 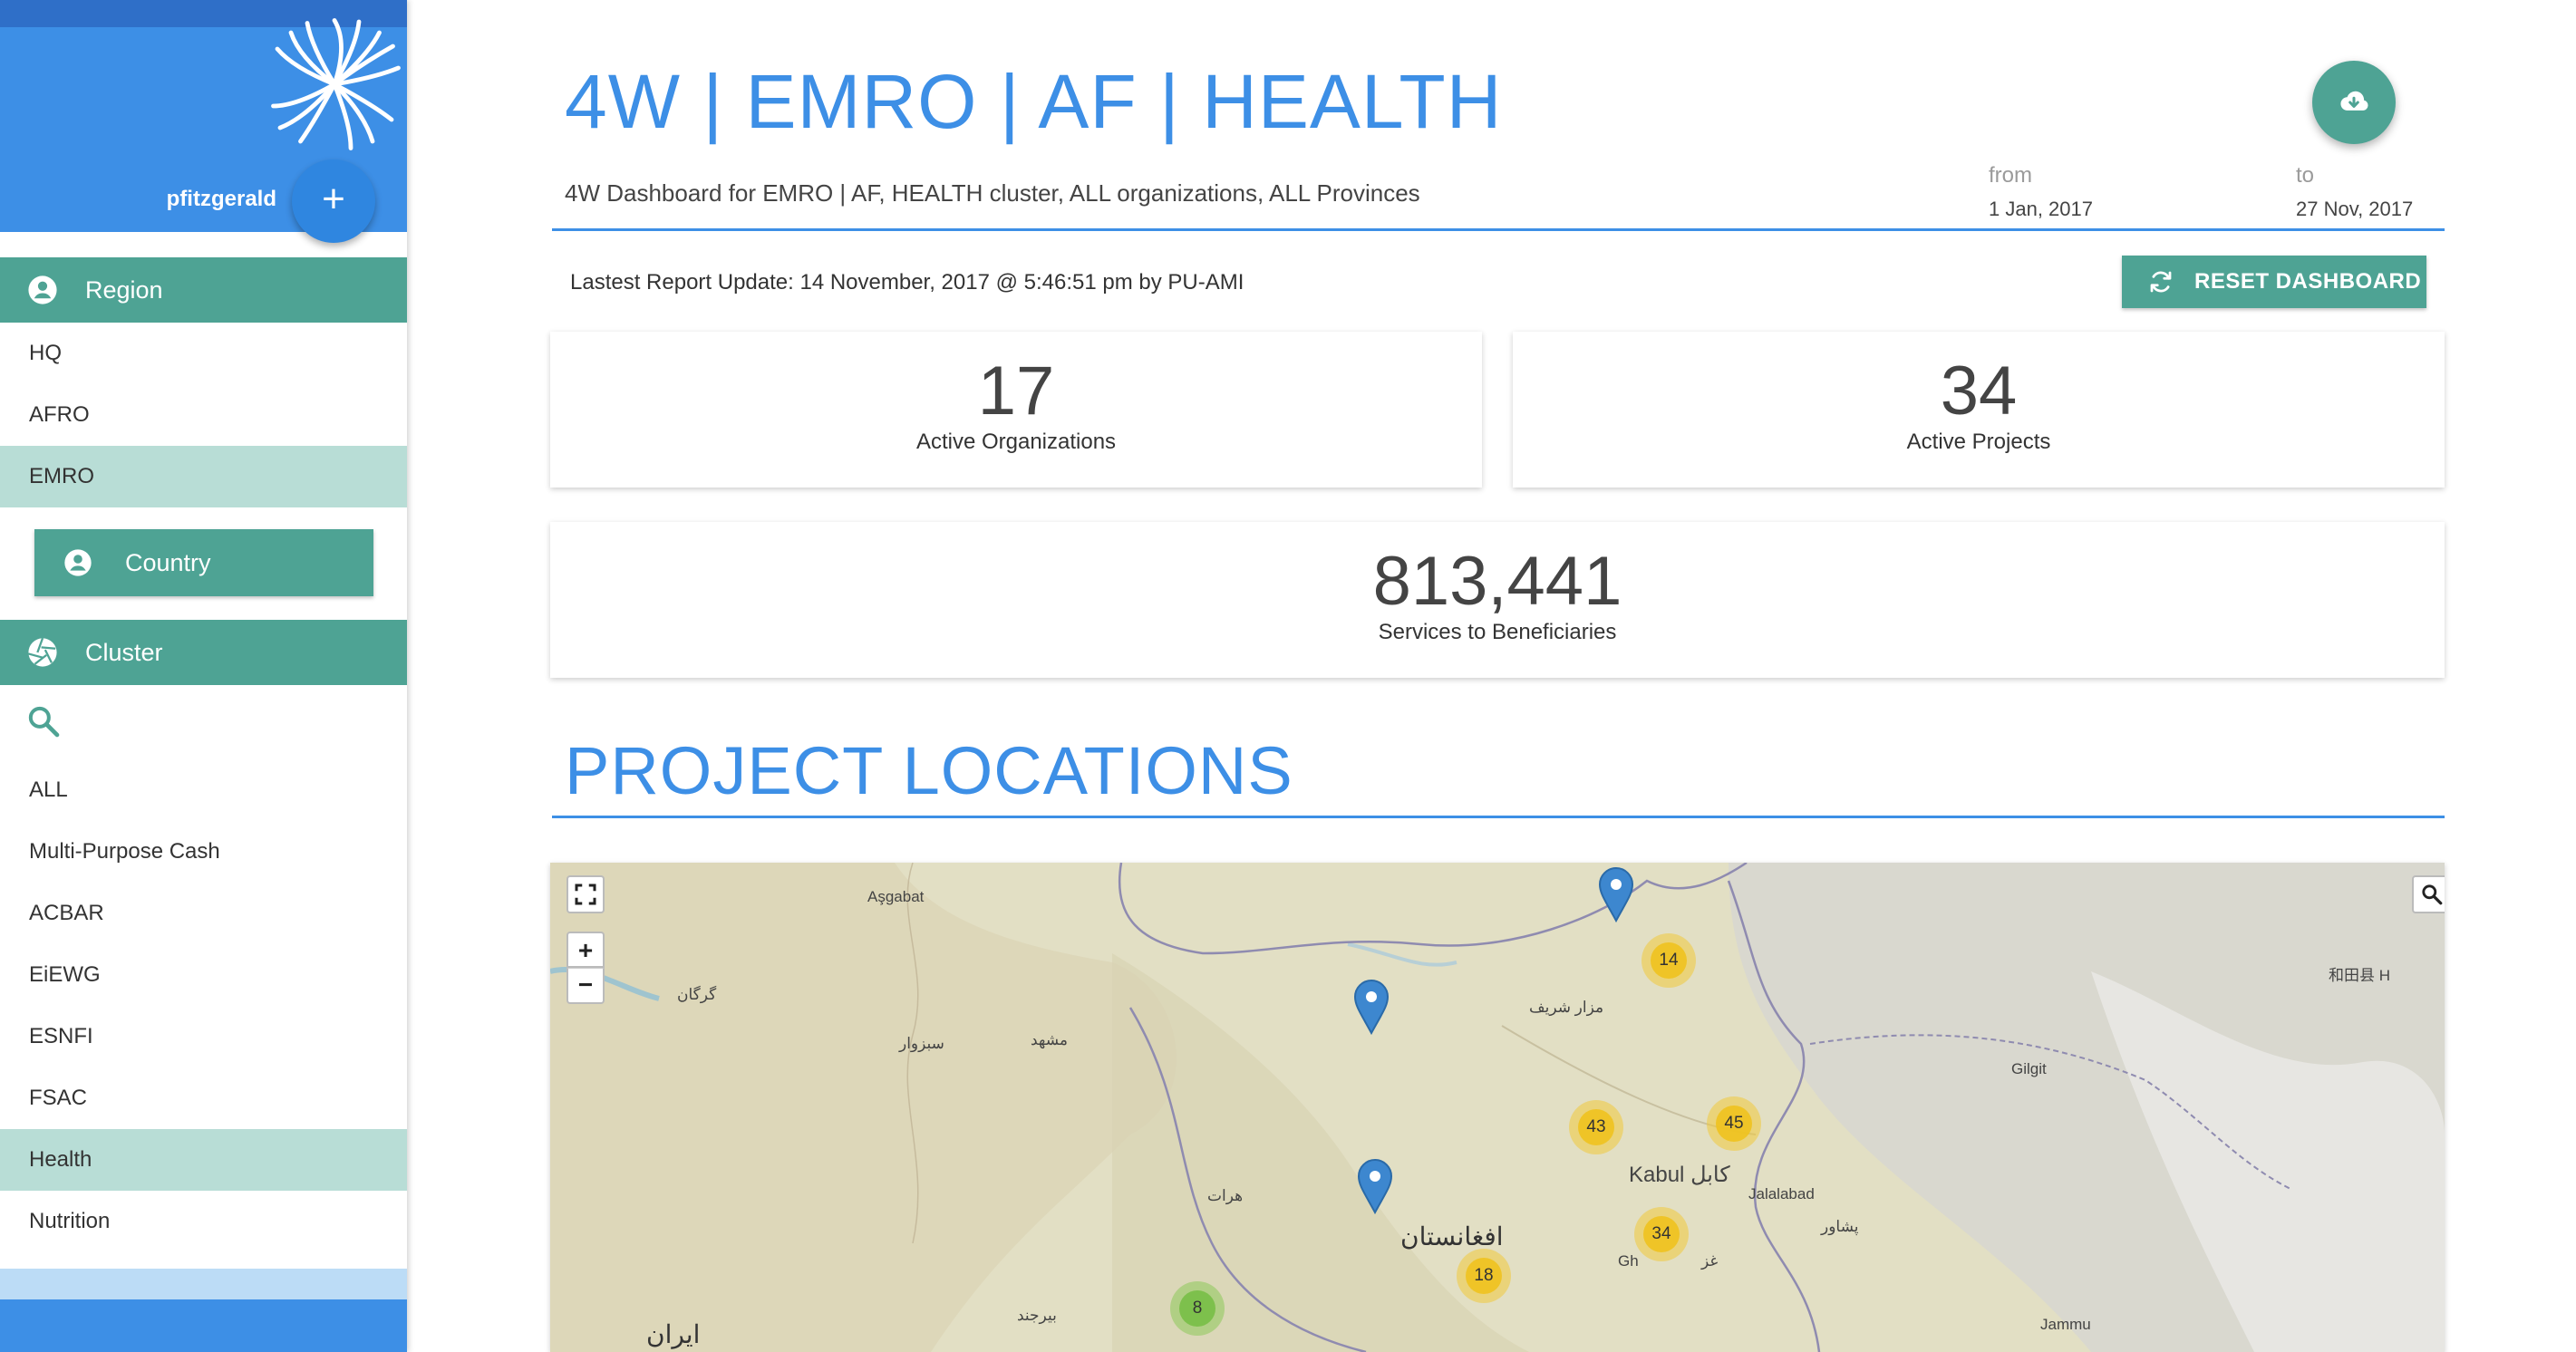 What do you see at coordinates (1497, 581) in the screenshot?
I see `beneficiaries-value: 813,441` at bounding box center [1497, 581].